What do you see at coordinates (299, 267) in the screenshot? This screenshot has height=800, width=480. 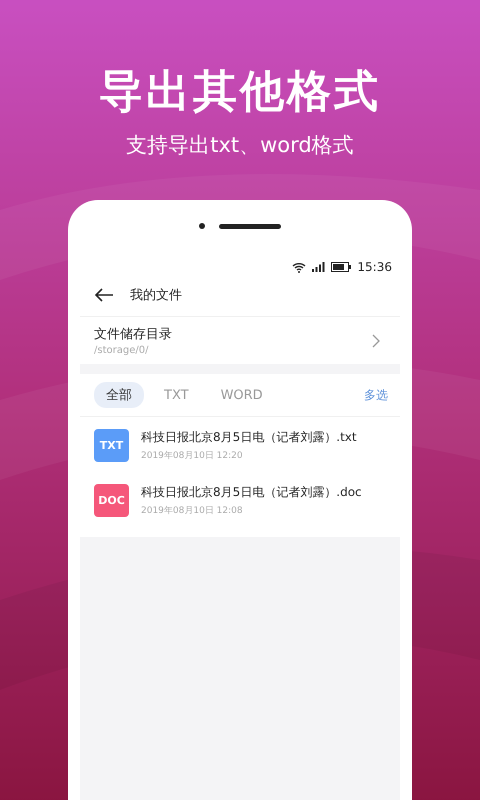 I see `wifi-icon` at bounding box center [299, 267].